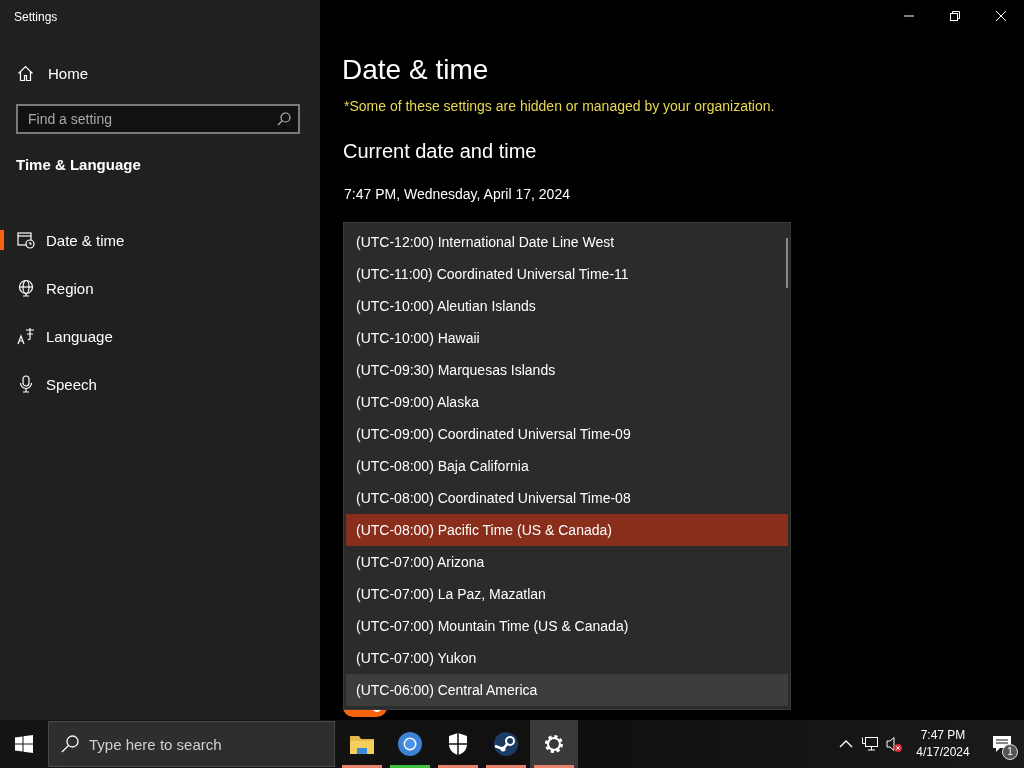  Describe the element at coordinates (25, 73) in the screenshot. I see `home-icon` at that location.